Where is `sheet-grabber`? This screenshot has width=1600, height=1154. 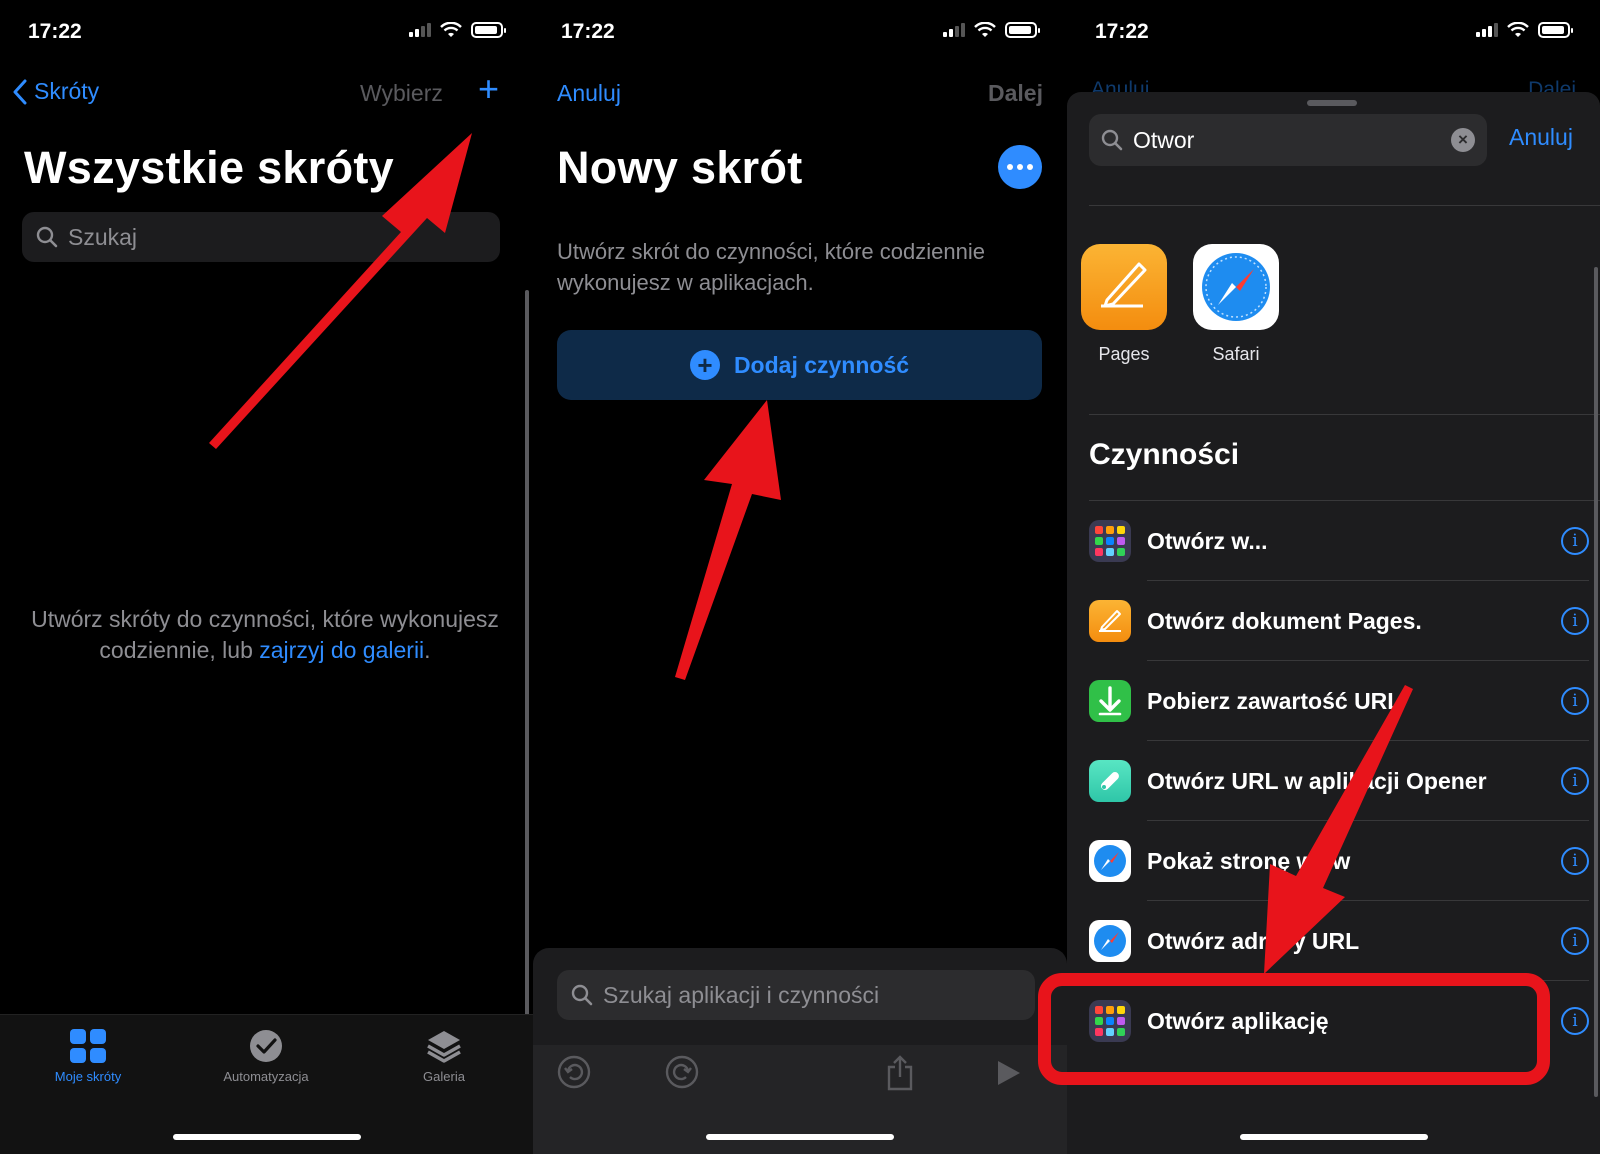 sheet-grabber is located at coordinates (1332, 103).